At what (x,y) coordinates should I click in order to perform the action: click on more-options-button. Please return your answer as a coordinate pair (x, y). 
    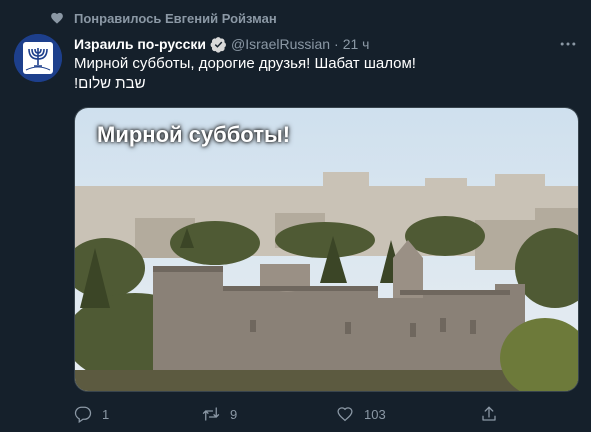
    Looking at the image, I should click on (568, 44).